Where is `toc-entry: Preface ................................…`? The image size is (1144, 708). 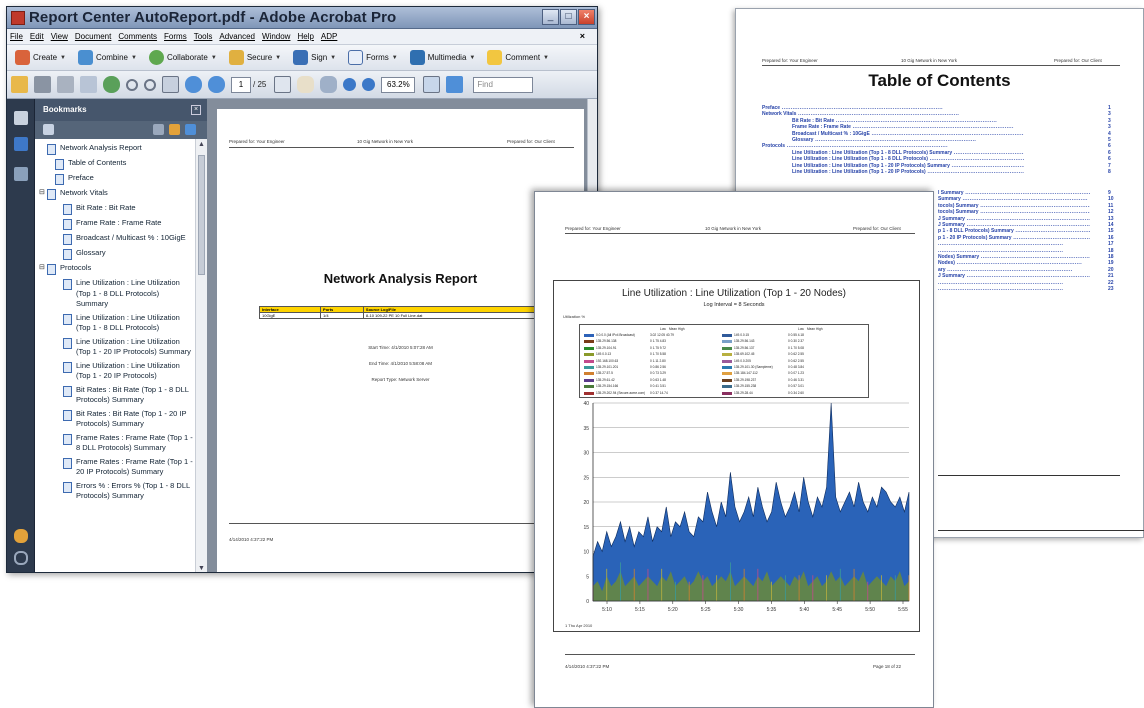
toc-entry: Preface ................................… is located at coordinates (893, 108).